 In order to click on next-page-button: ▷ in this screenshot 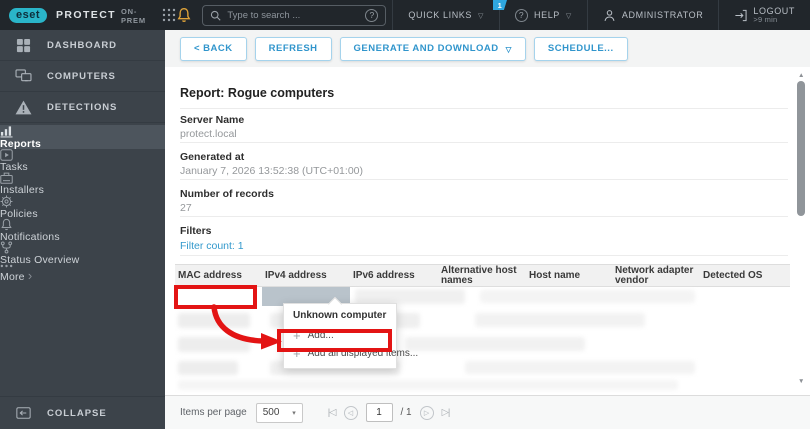, I will do `click(426, 412)`.